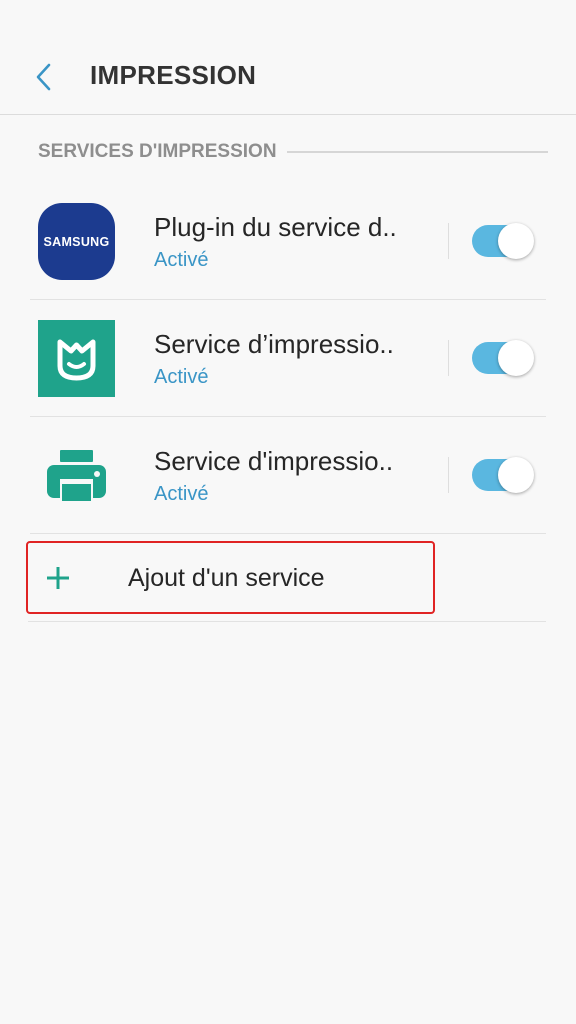 The width and height of the screenshot is (576, 1024). Describe the element at coordinates (157, 151) in the screenshot. I see `section-title: SERVICES D'IMPRESSION` at that location.